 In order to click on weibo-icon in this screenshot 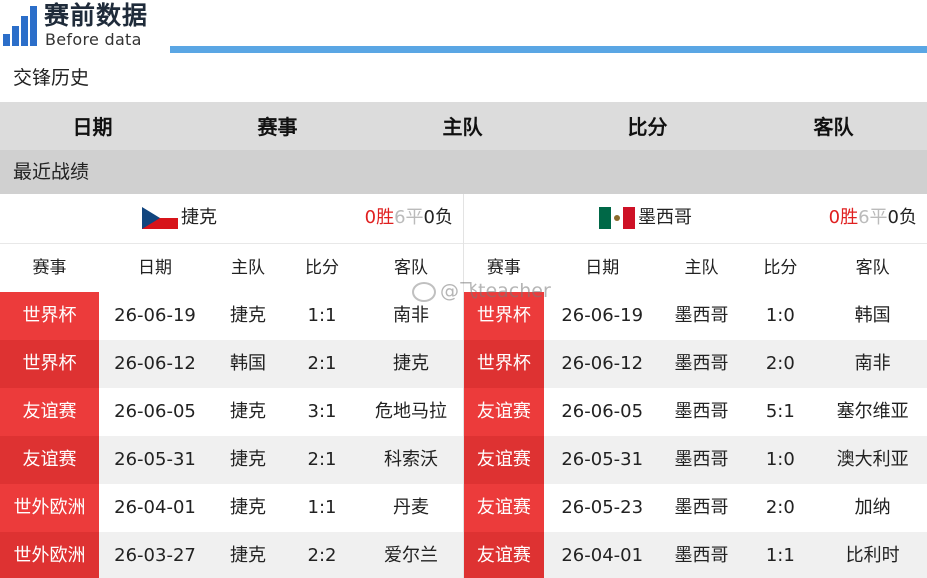, I will do `click(424, 291)`.